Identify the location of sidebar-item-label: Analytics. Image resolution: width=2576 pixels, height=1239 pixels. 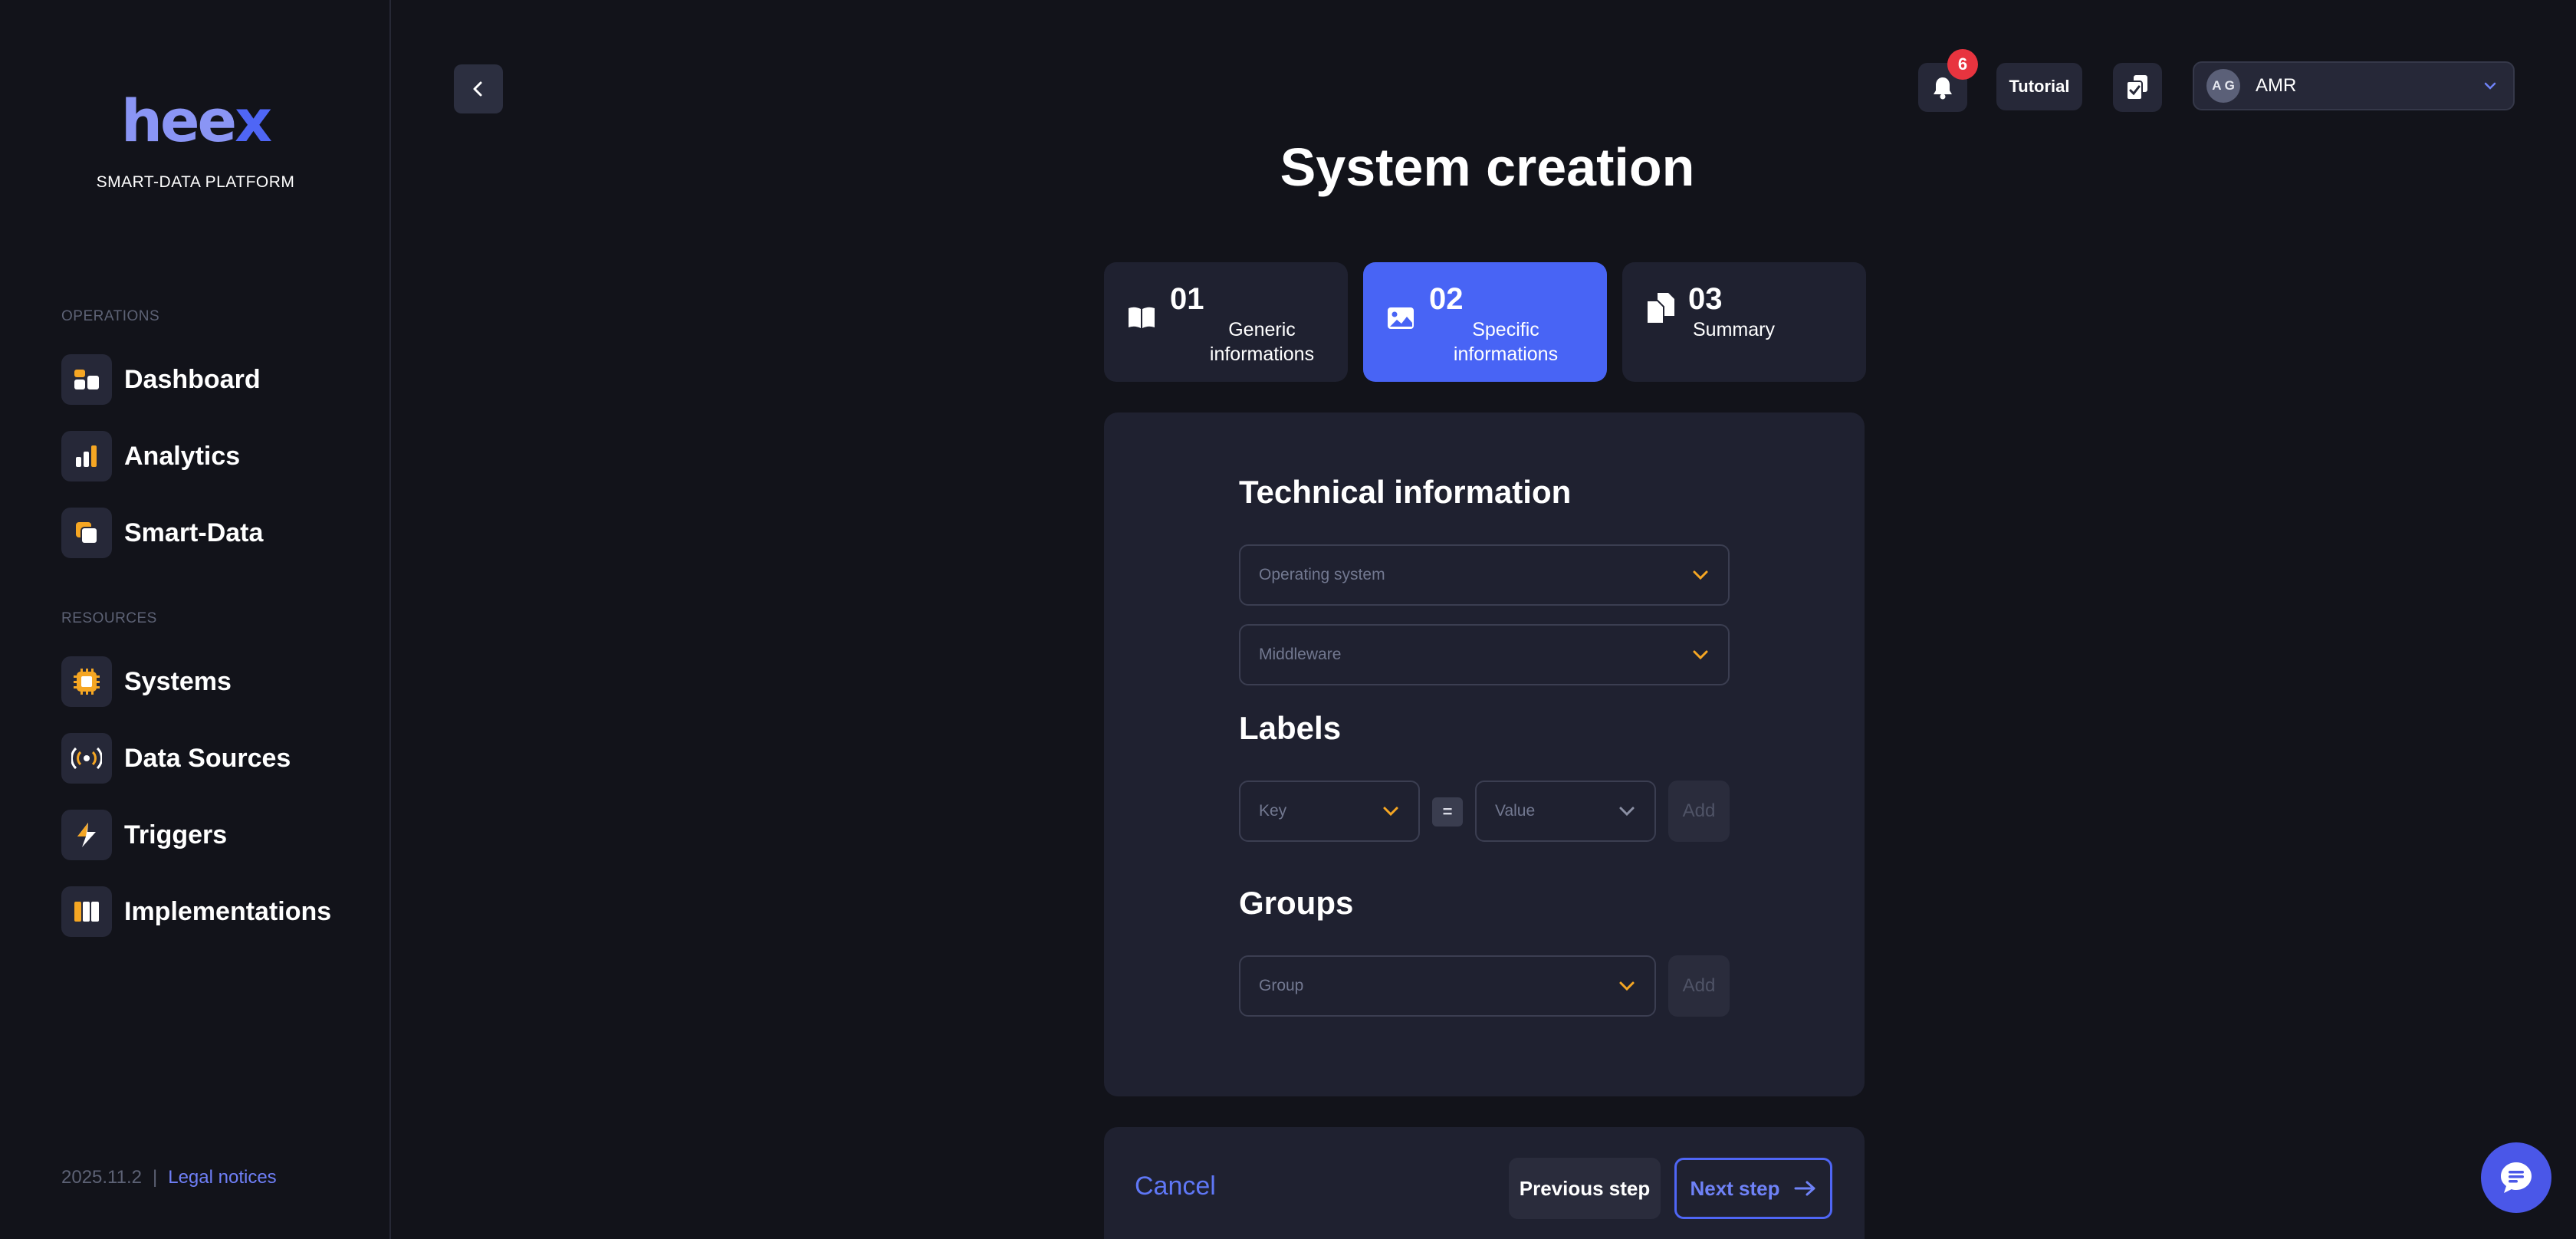
(182, 456).